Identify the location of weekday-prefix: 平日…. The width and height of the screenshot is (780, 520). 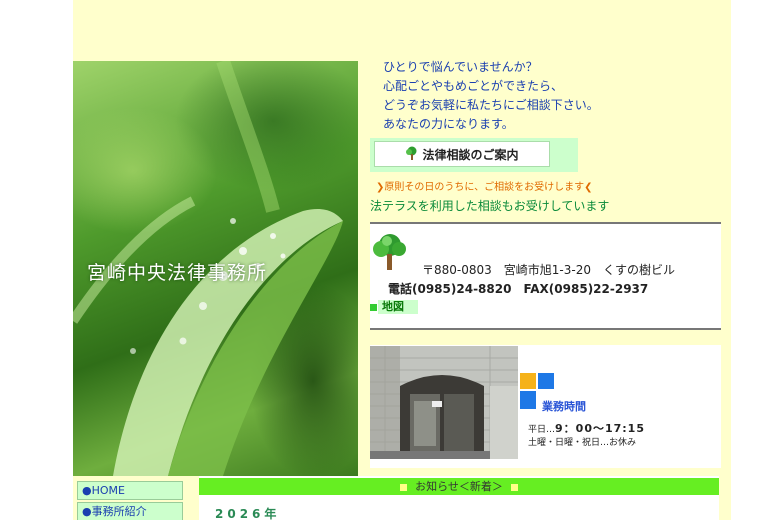
(542, 430).